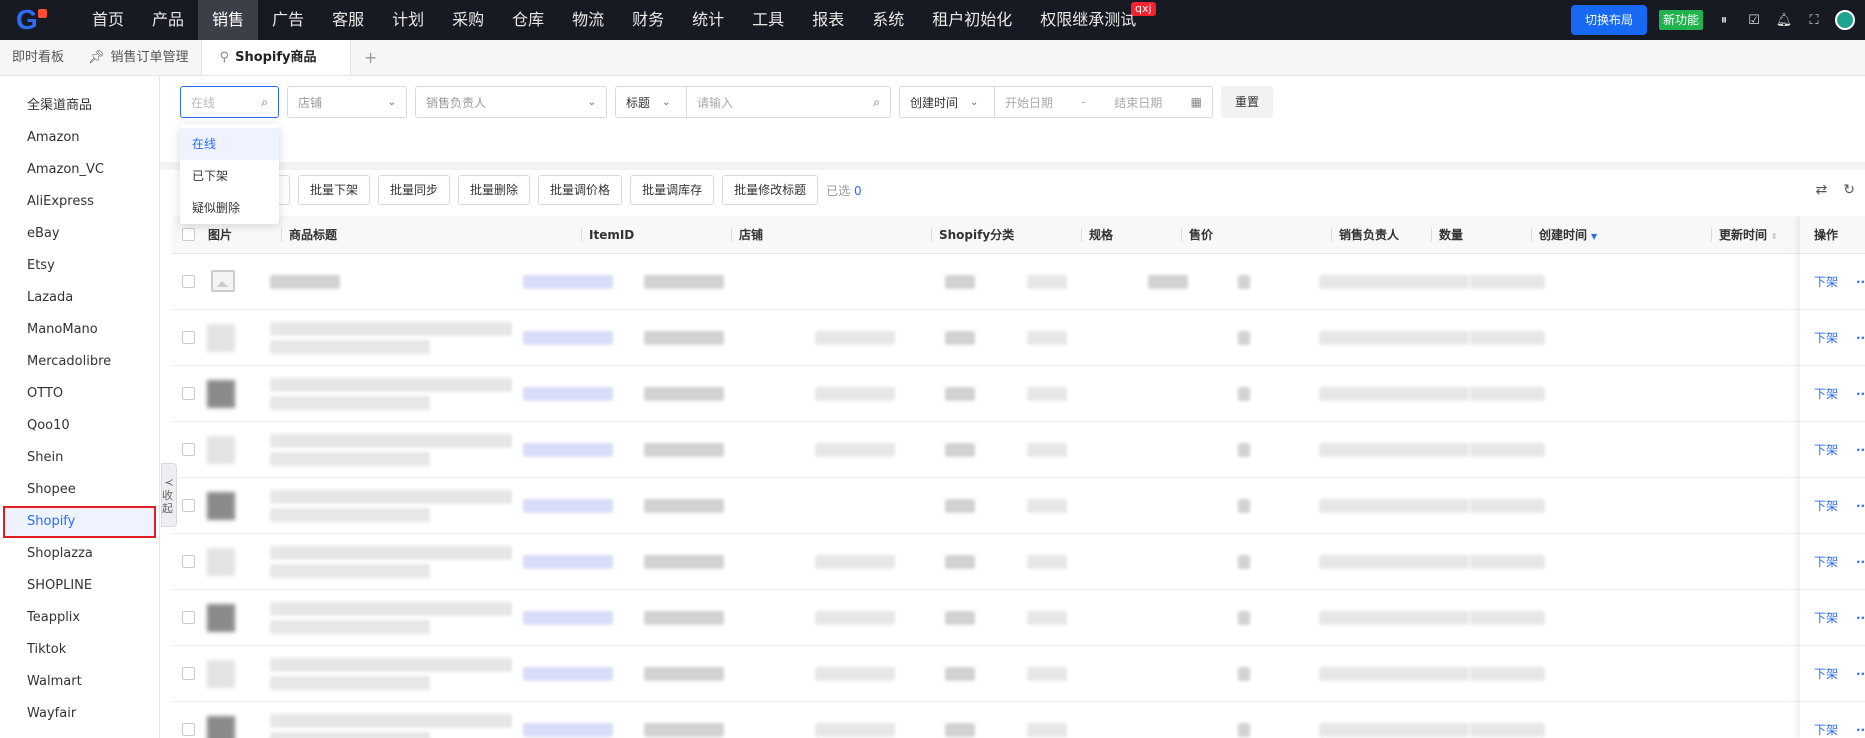 The image size is (1865, 738). What do you see at coordinates (468, 20) in the screenshot?
I see `nav-item-purchase: 采购` at bounding box center [468, 20].